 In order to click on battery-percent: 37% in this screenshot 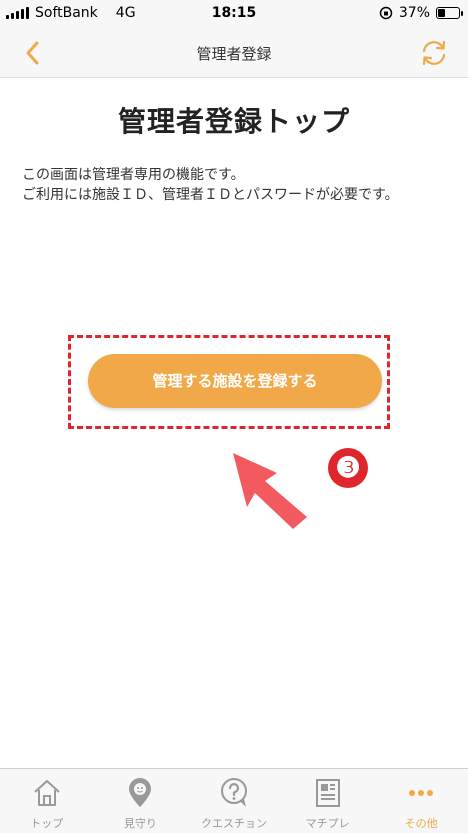, I will do `click(414, 13)`.